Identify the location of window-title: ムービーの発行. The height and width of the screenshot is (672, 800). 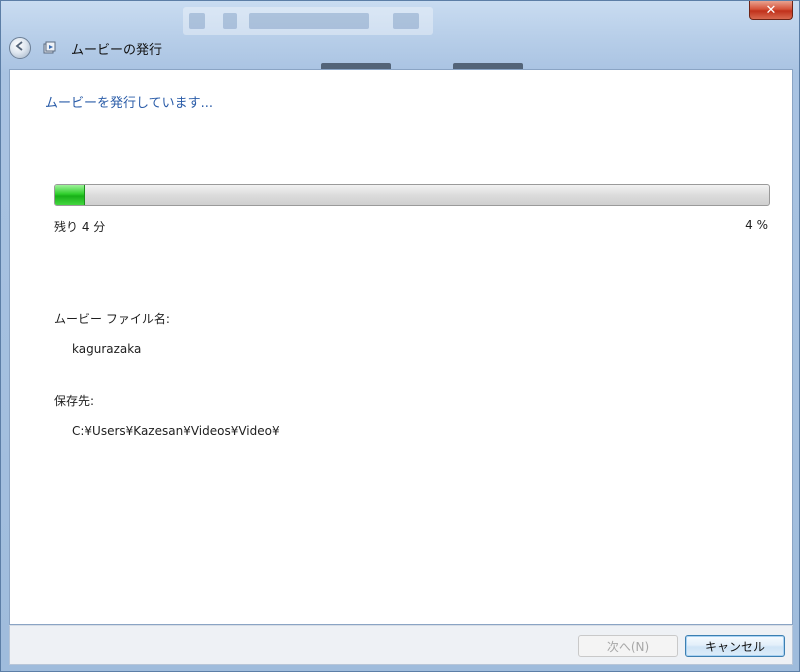
(117, 50).